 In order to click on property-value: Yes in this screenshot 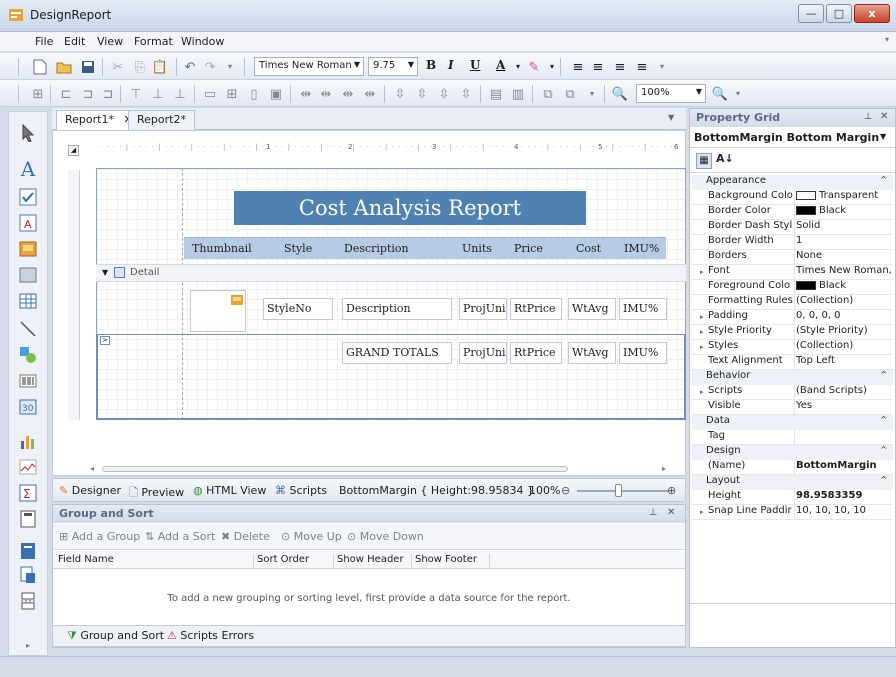, I will do `click(844, 405)`.